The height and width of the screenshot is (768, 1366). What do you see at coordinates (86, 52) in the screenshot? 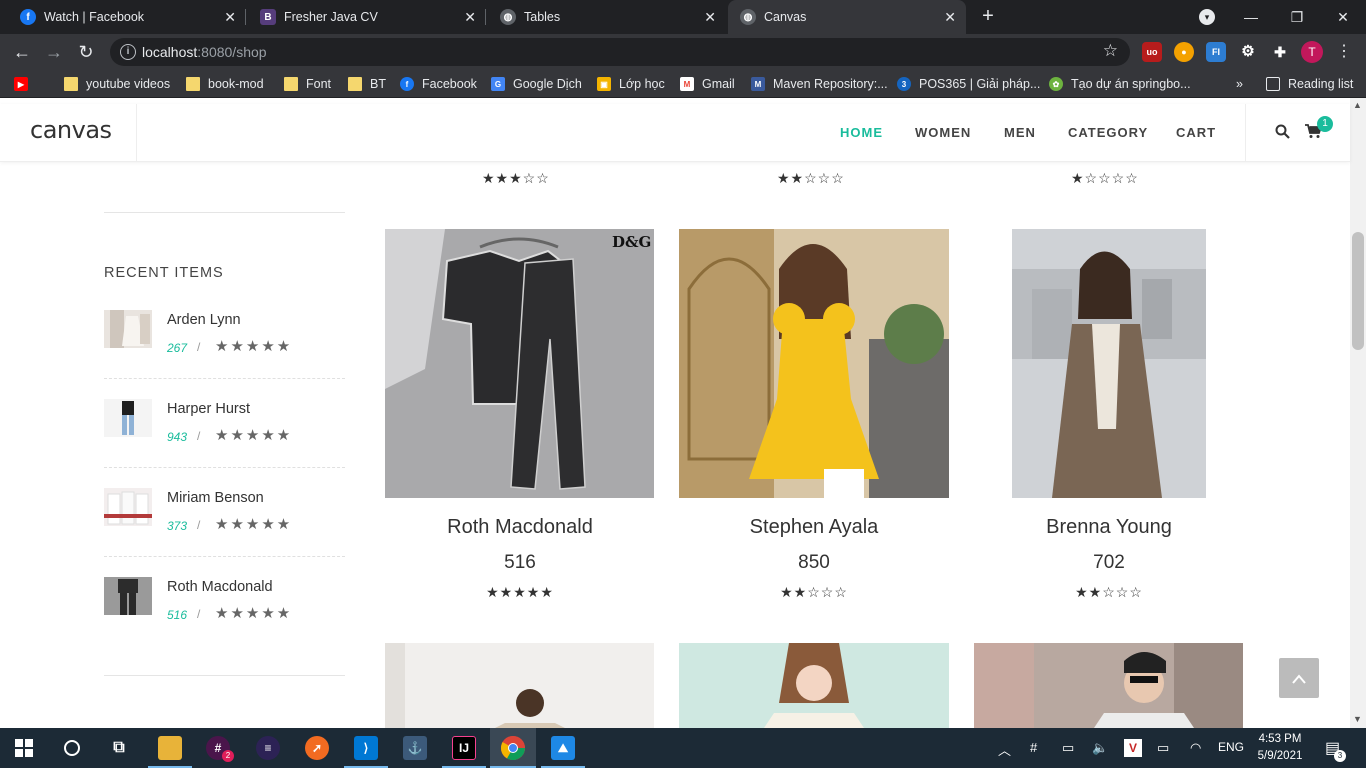
I see `reload-icon: ↻` at bounding box center [86, 52].